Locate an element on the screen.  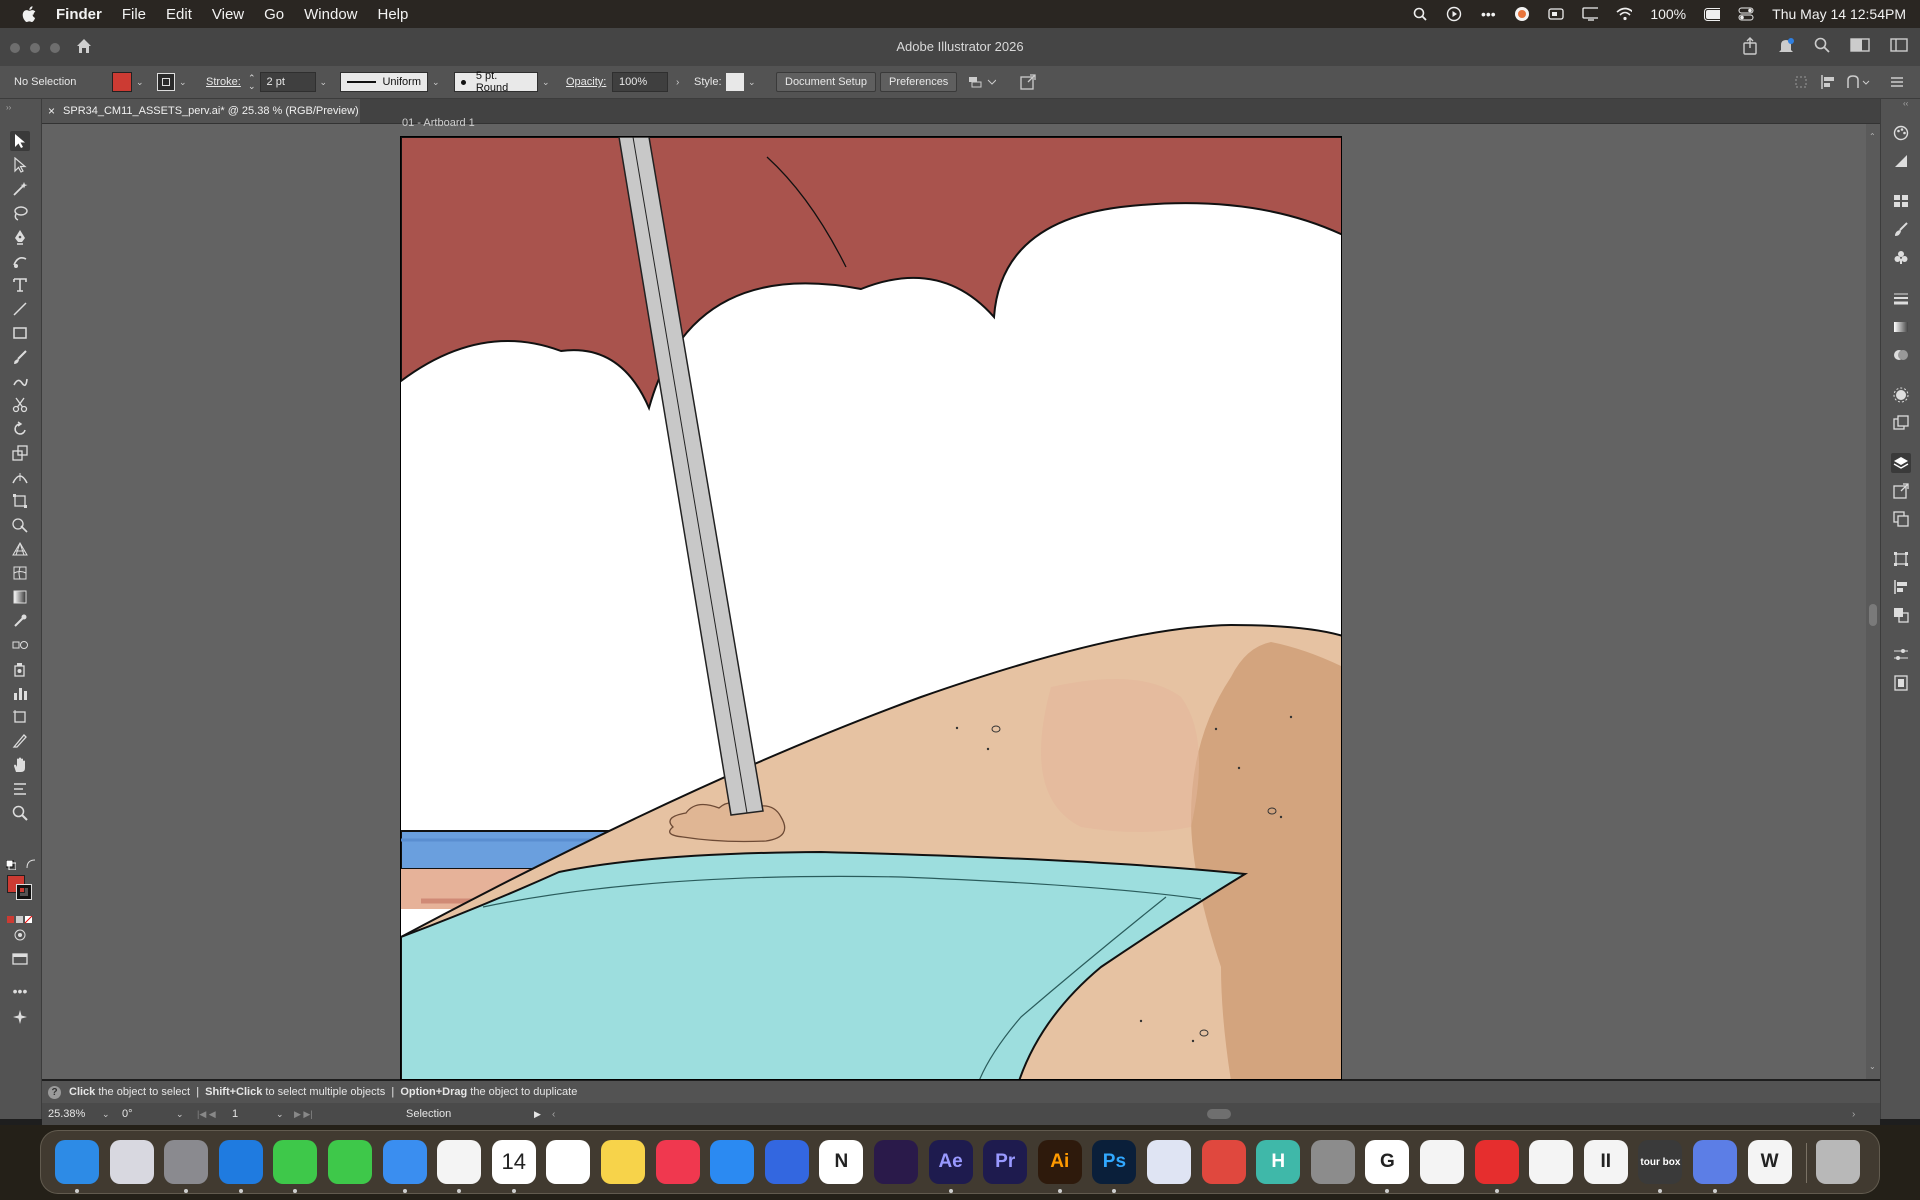
swap-fill-stroke-icon is located at coordinates (31, 865).